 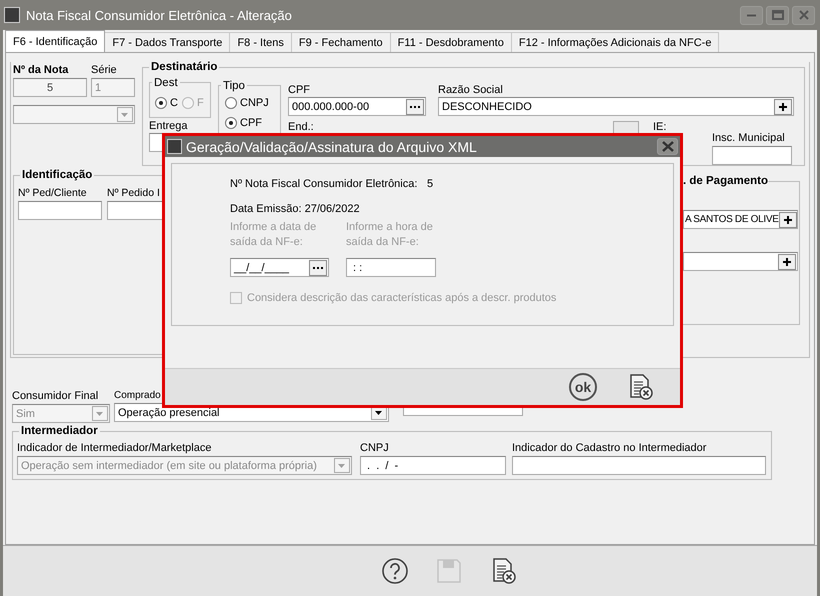 I want to click on field-label: Insc. Municipal, so click(x=748, y=138).